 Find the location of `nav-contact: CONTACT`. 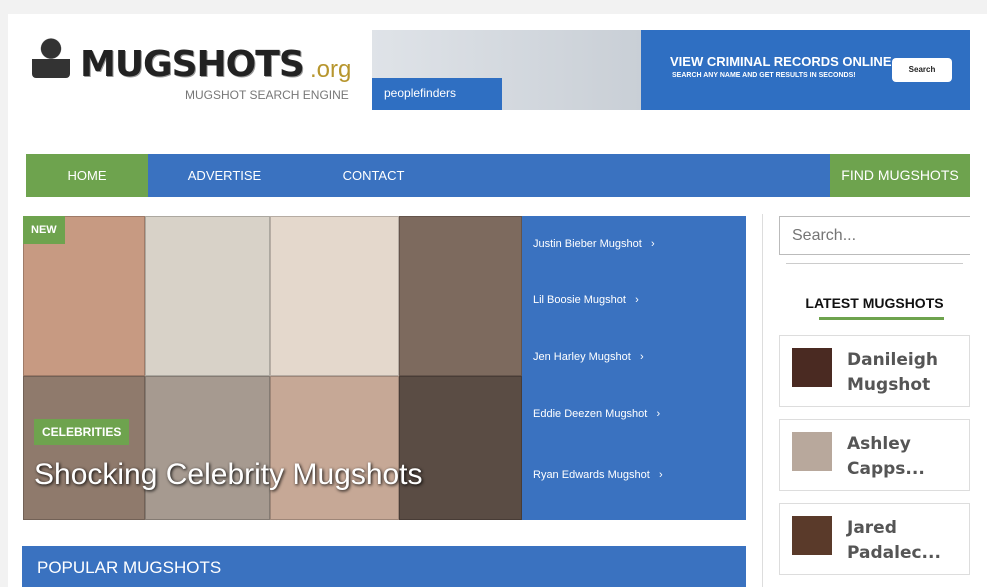

nav-contact: CONTACT is located at coordinates (373, 175).